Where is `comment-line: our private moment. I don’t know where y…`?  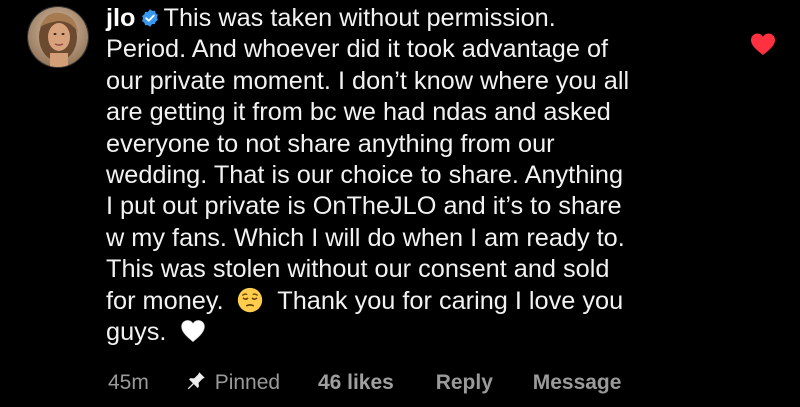
comment-line: our private moment. I don’t know where y… is located at coordinates (368, 80).